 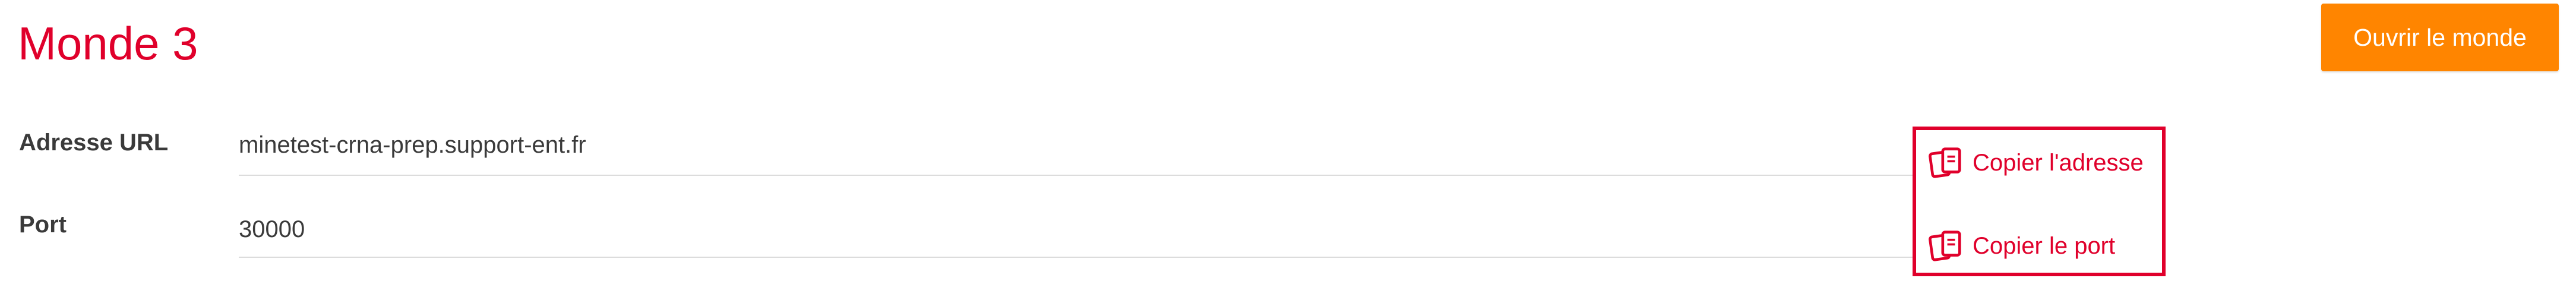 I want to click on port-divider, so click(x=1077, y=257).